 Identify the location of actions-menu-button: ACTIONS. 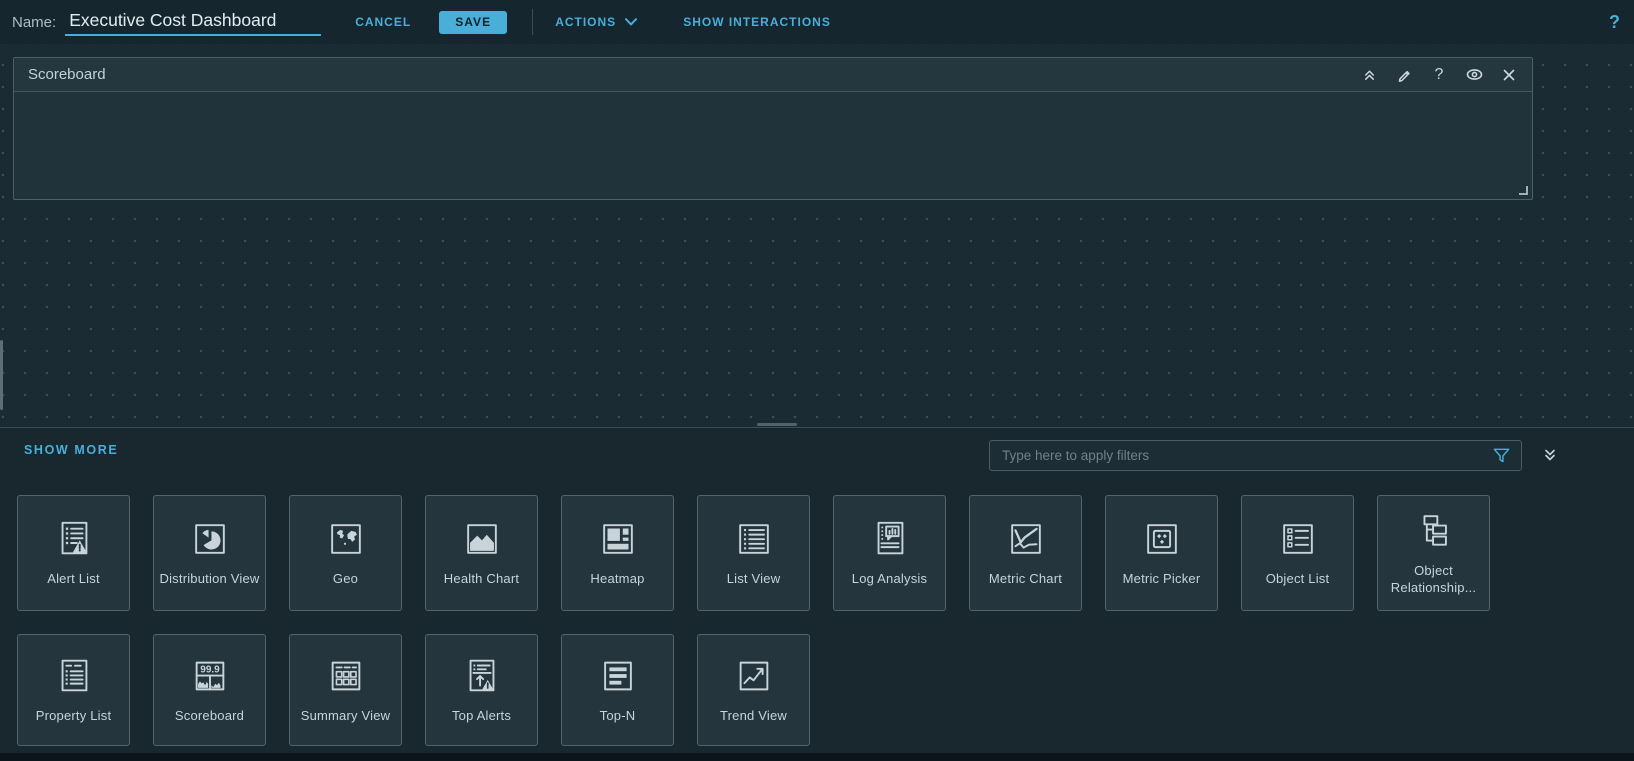
(596, 22).